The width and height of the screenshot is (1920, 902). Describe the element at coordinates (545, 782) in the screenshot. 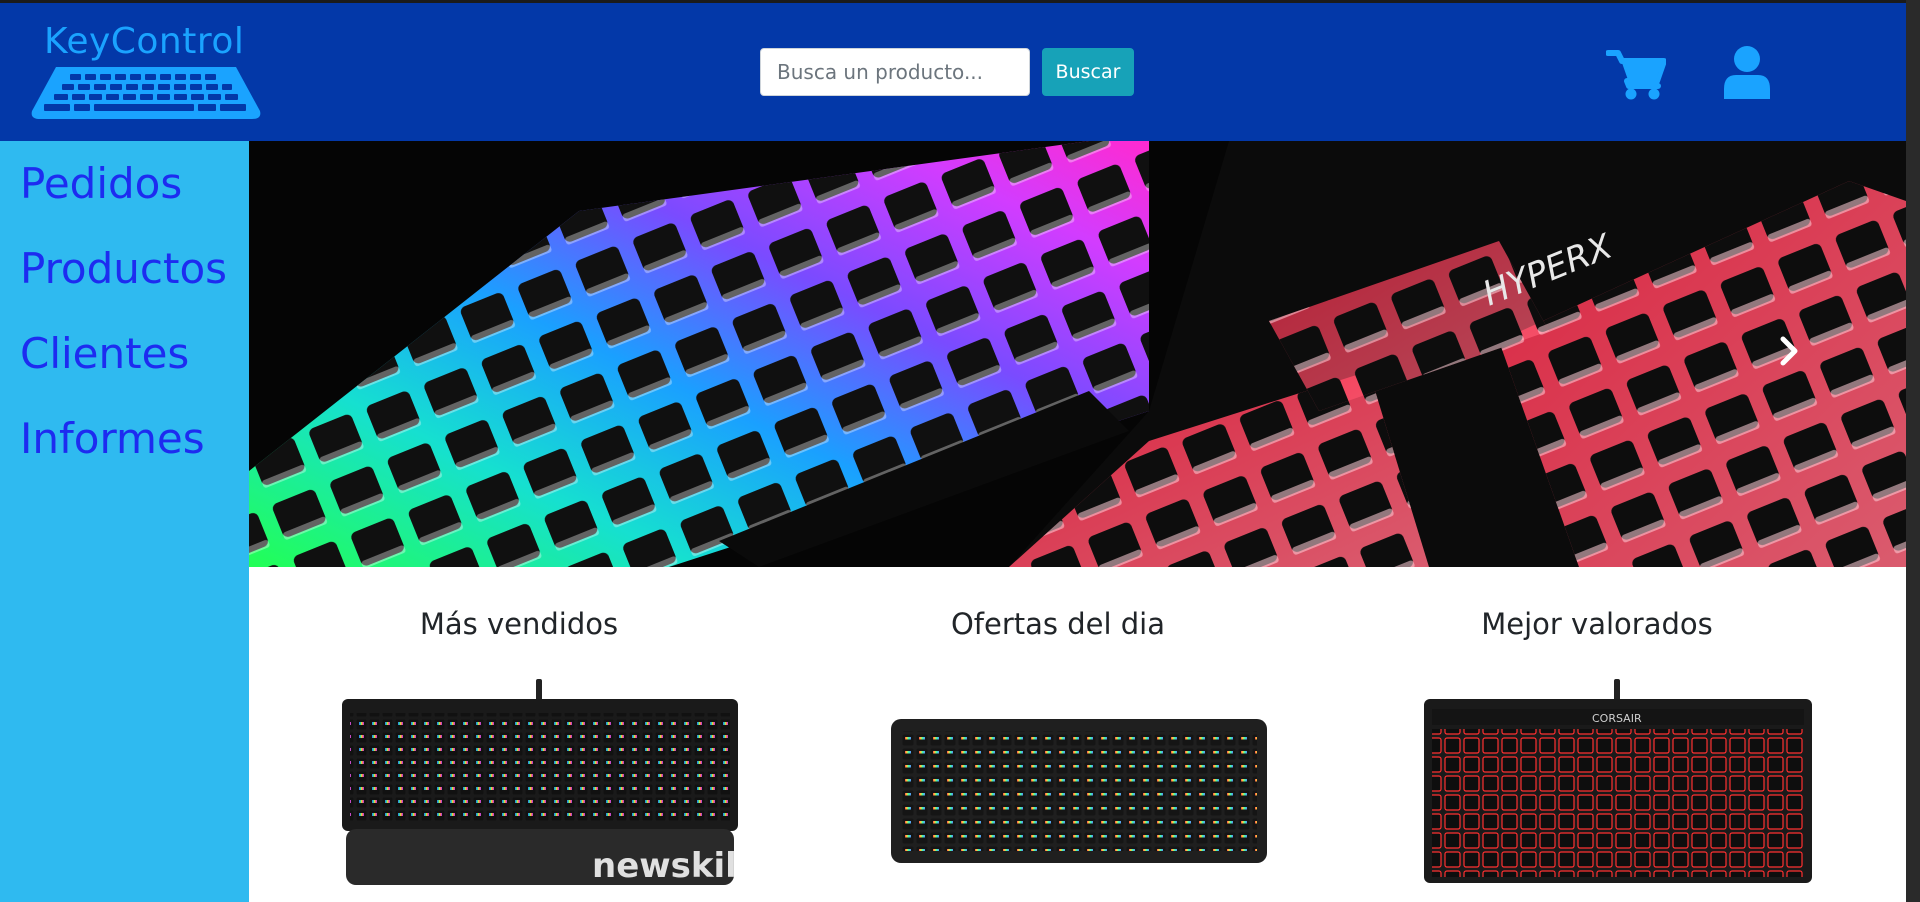

I see `keyboard-with-wrist-rest-image: newskill` at that location.